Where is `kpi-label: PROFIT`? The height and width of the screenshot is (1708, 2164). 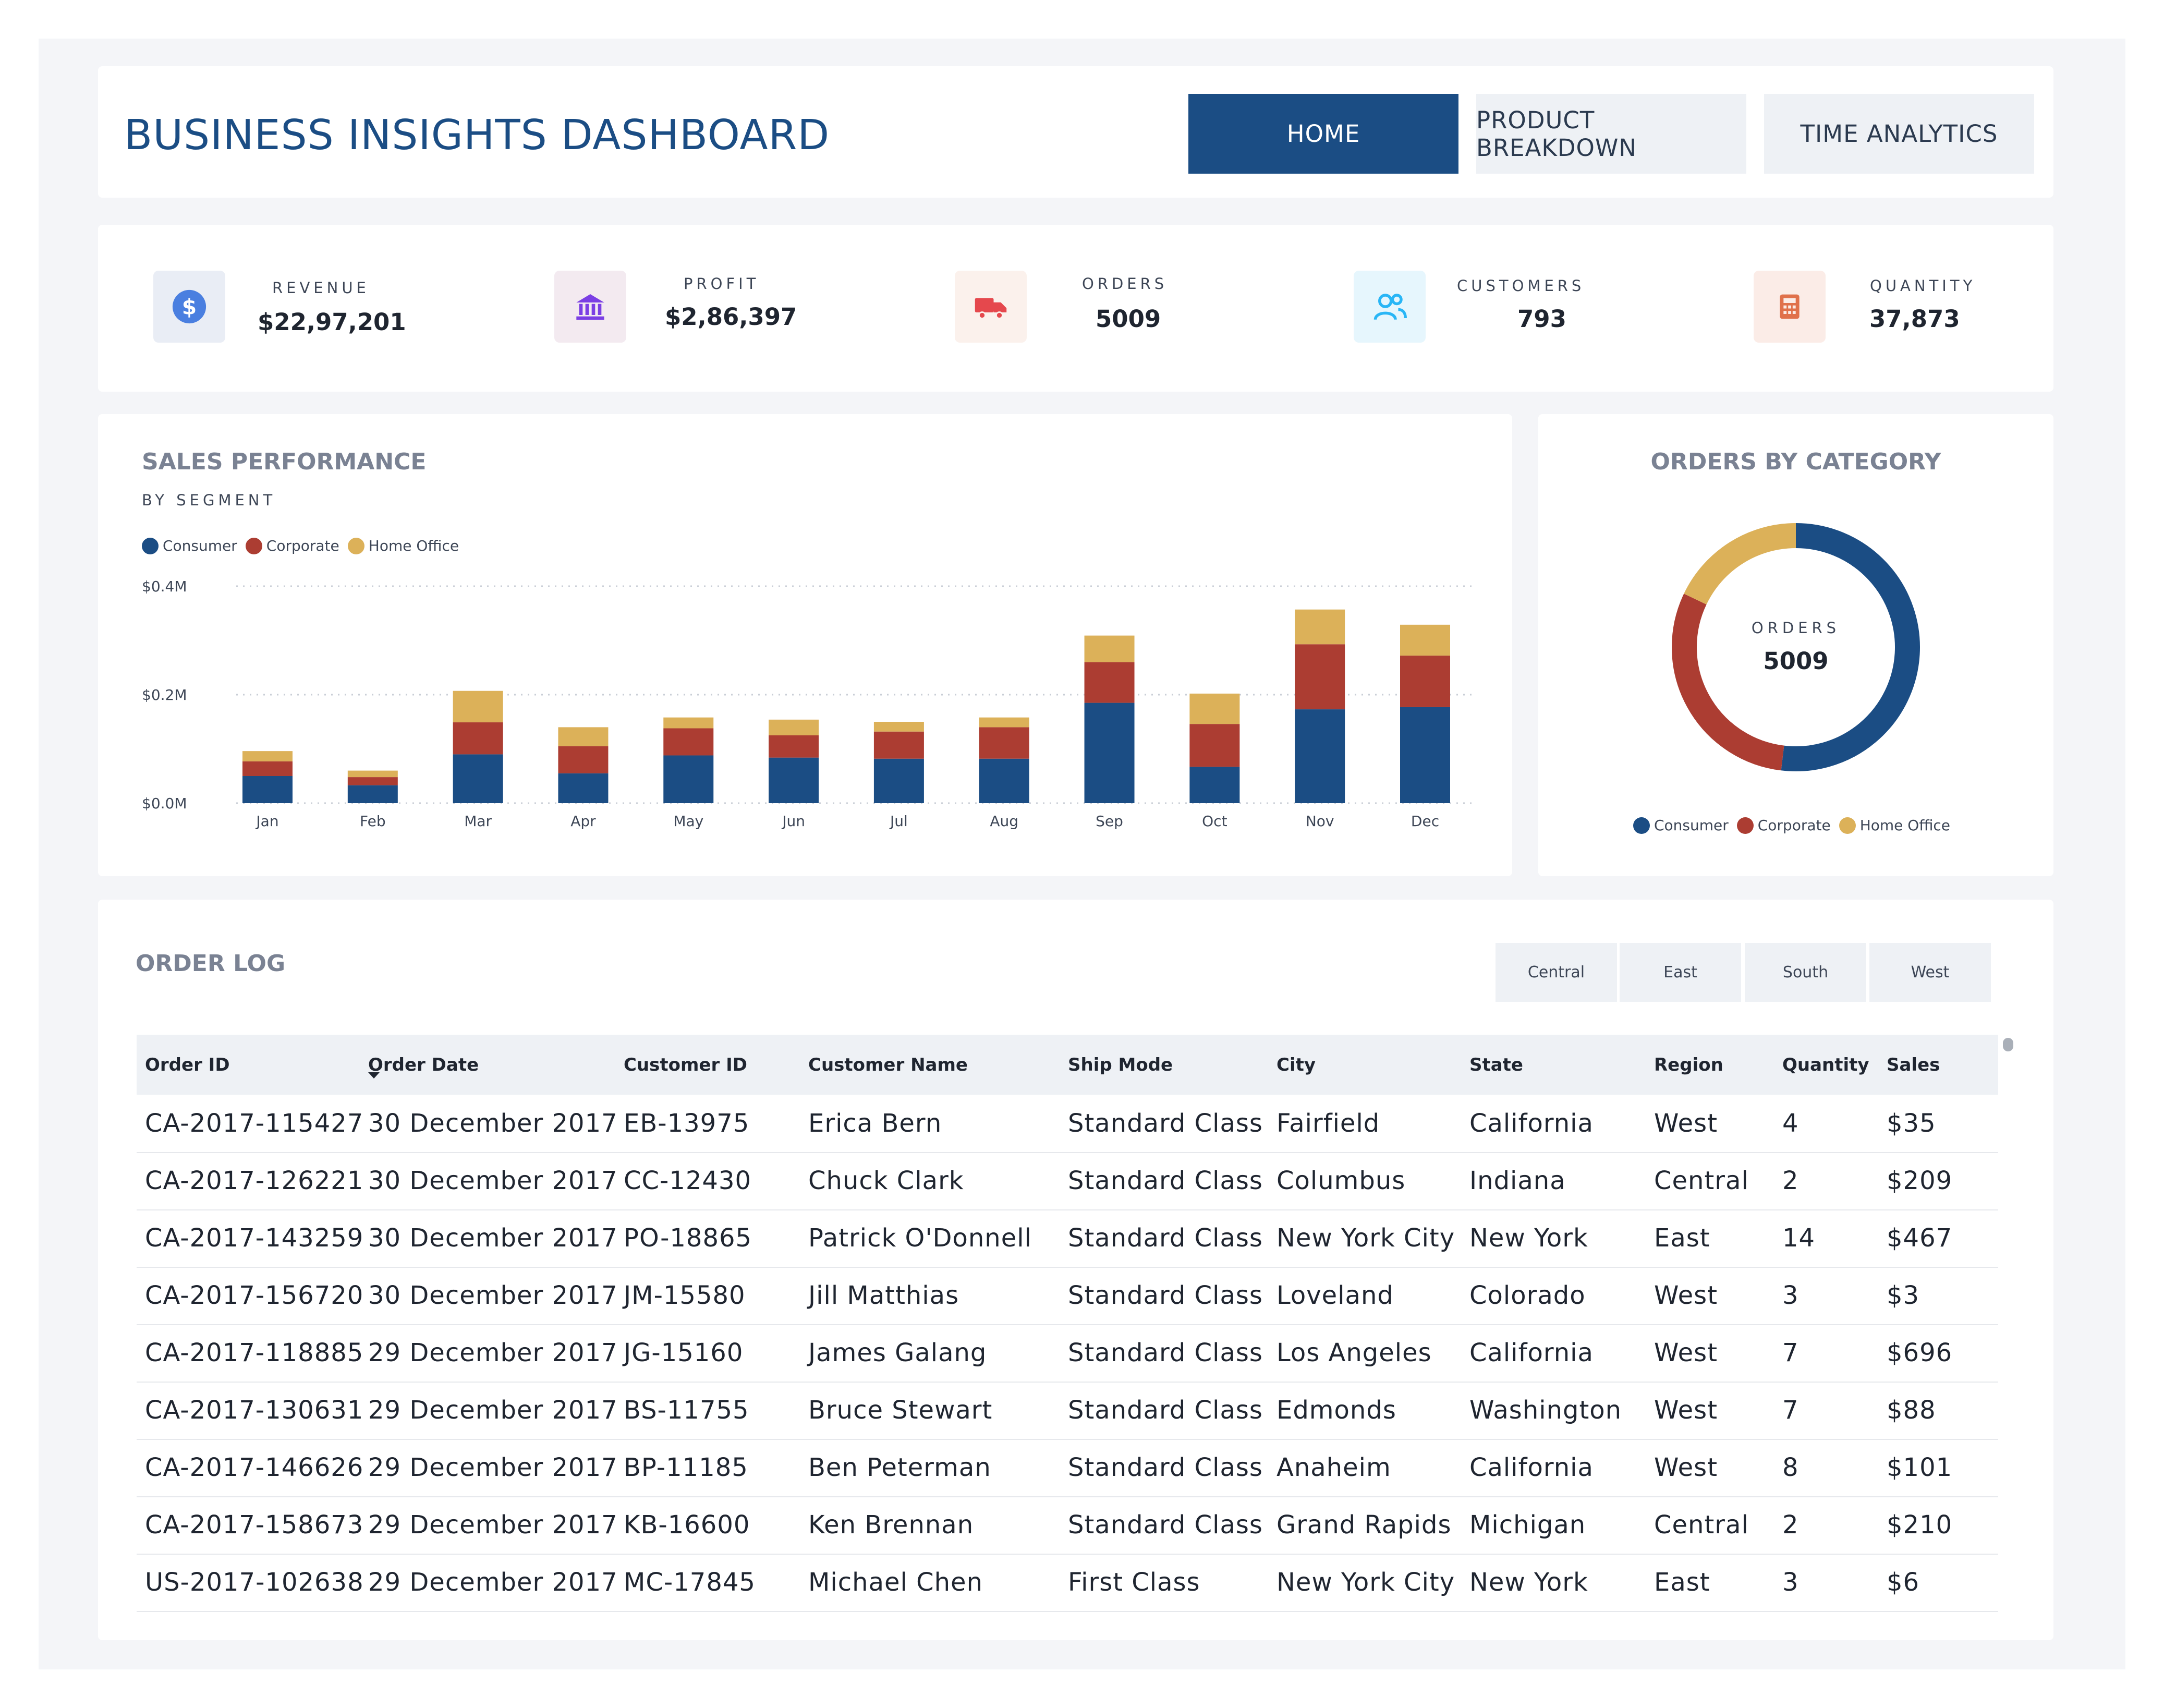
kpi-label: PROFIT is located at coordinates (722, 284).